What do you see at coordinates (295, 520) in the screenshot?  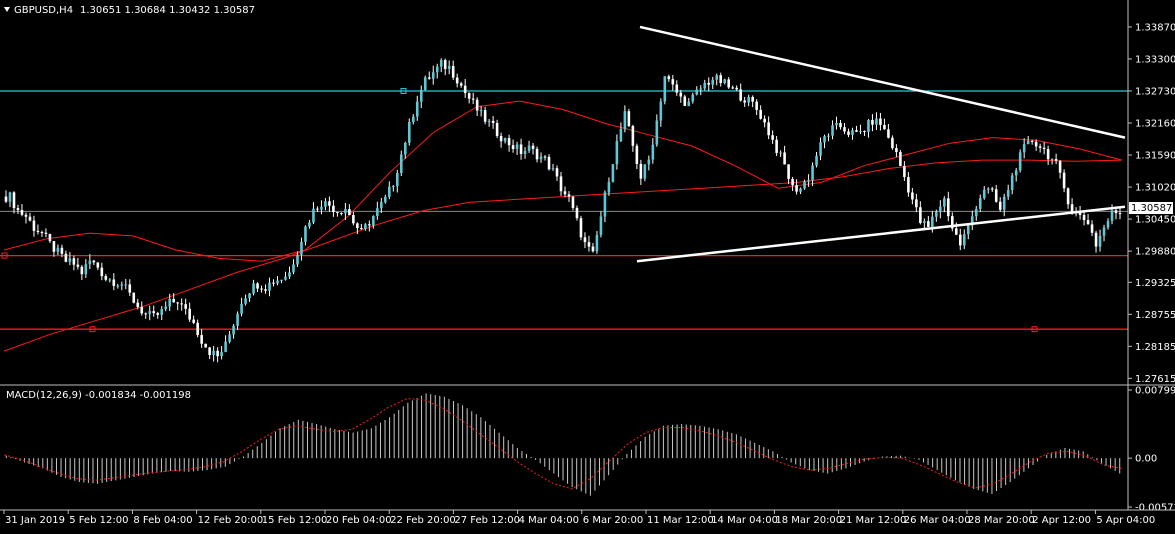 I see `time-tick-label: 15 Feb 12:00` at bounding box center [295, 520].